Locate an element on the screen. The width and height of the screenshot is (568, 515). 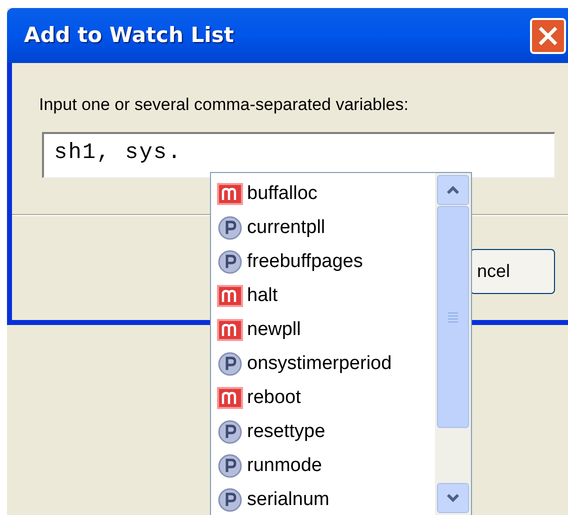
scrollbar-thumb is located at coordinates (453, 317).